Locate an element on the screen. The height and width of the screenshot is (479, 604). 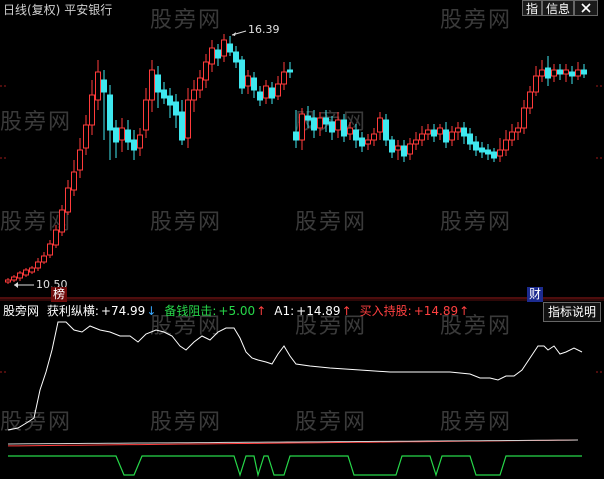
indicator-item-value: +74.99 is located at coordinates (123, 311).